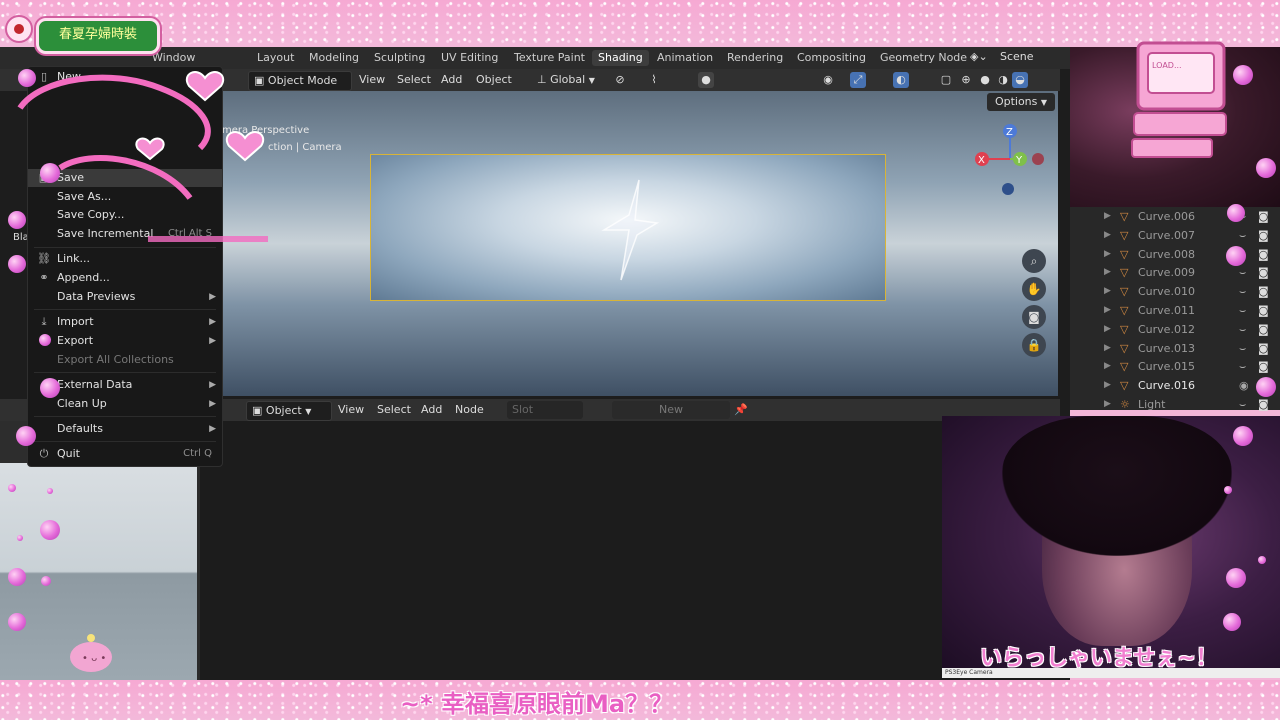  Describe the element at coordinates (923, 58) in the screenshot. I see `tab-geometry-node: Geometry Node` at that location.